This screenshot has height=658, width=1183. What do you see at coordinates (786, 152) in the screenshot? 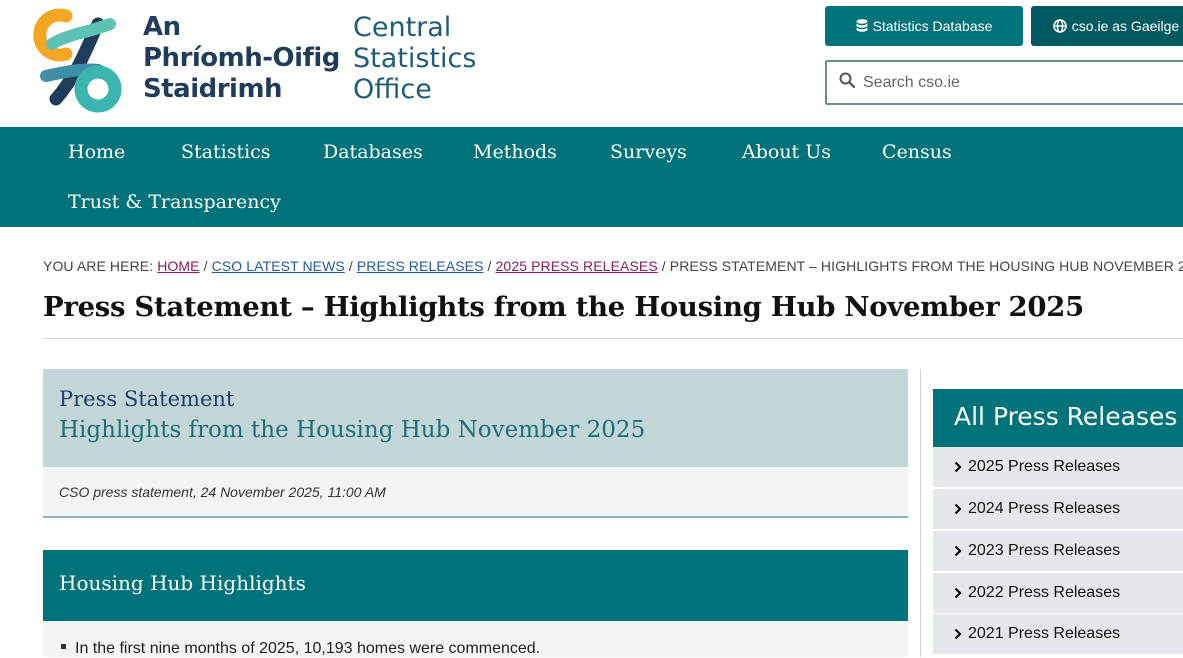
I see `nav-item-about-us: About Us` at bounding box center [786, 152].